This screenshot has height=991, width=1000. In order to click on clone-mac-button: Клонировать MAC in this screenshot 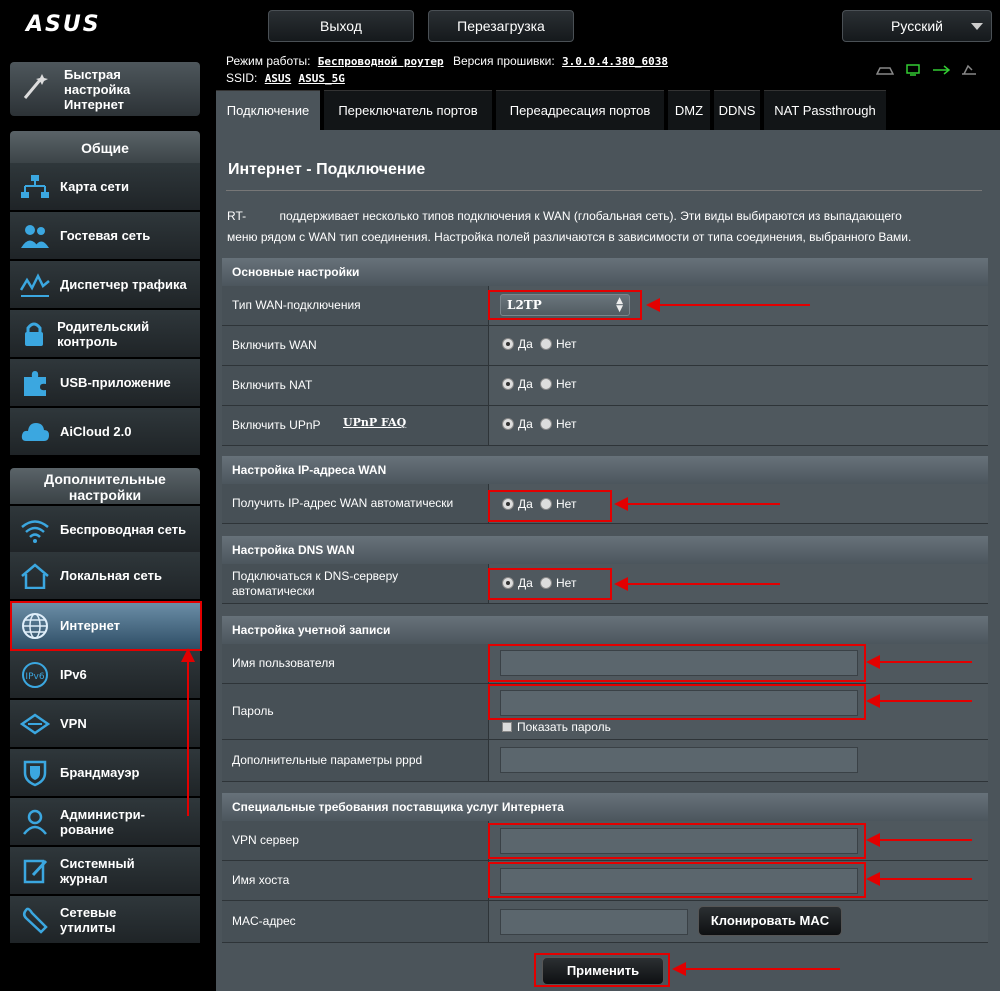, I will do `click(770, 921)`.